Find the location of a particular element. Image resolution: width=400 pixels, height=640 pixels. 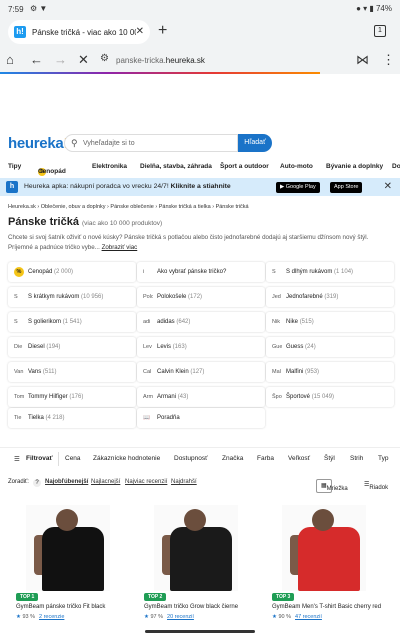

product-name: GymBeam tričko Grow black čierne is located at coordinates (205, 607).